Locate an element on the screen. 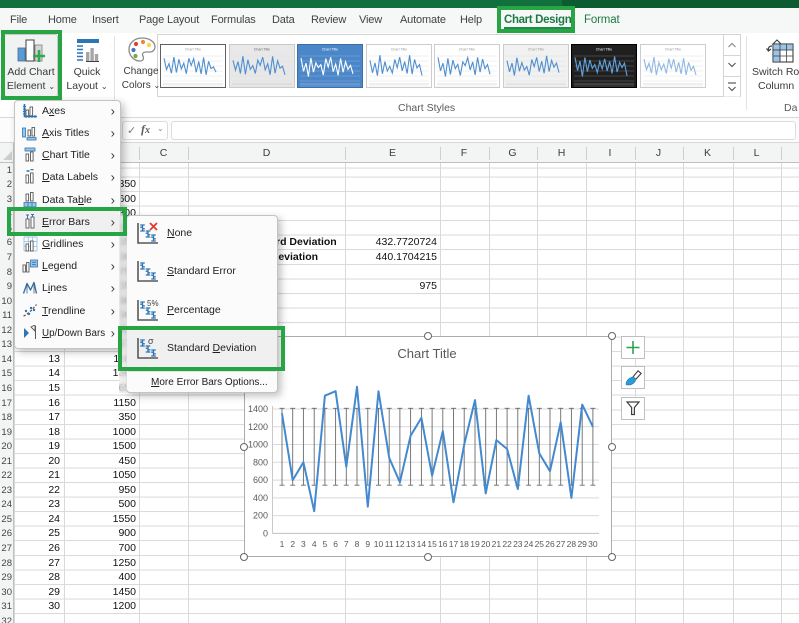  svg-text: 1000 is located at coordinates (258, 445).